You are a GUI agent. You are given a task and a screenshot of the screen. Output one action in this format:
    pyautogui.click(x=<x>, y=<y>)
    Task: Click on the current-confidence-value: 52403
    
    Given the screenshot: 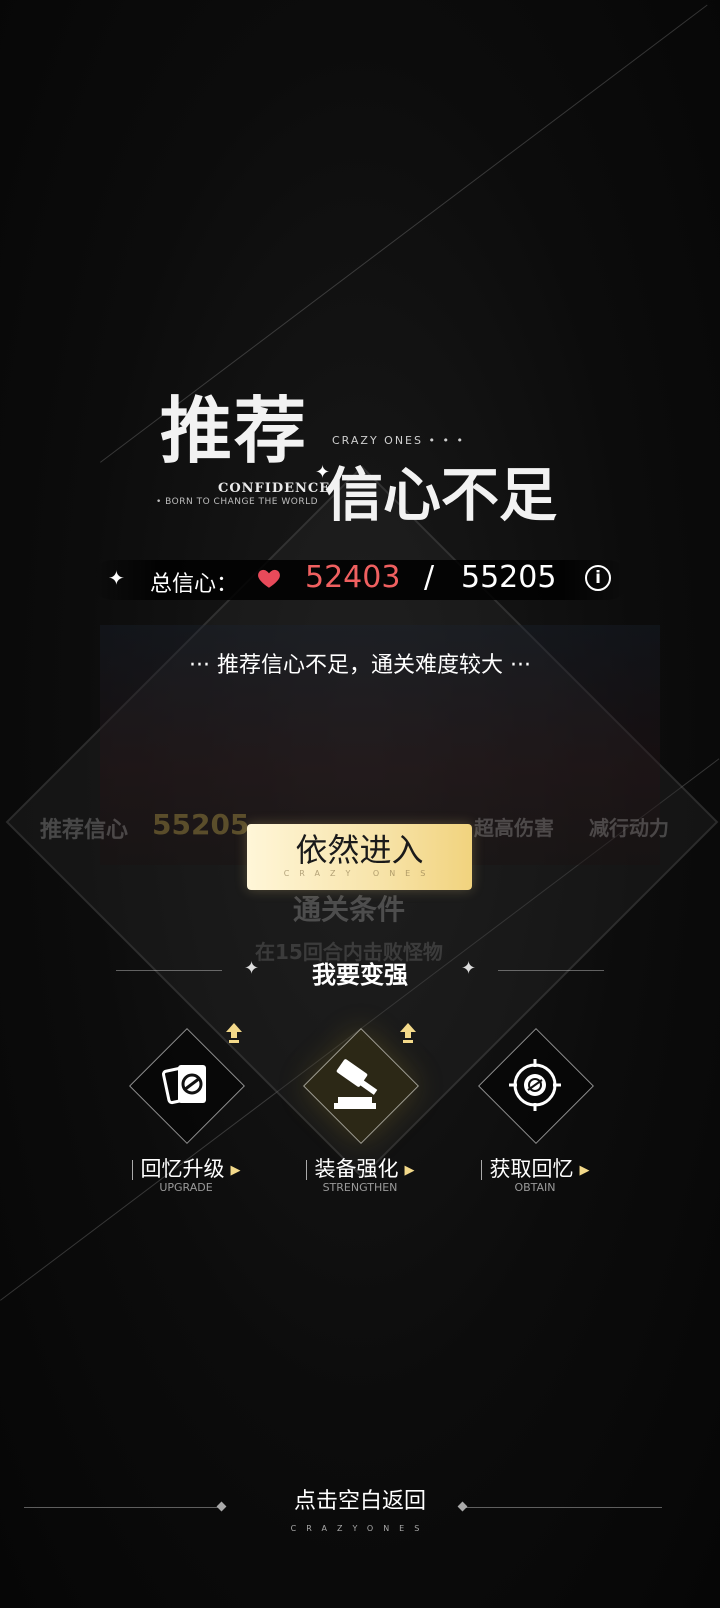 What is the action you would take?
    pyautogui.click(x=353, y=577)
    